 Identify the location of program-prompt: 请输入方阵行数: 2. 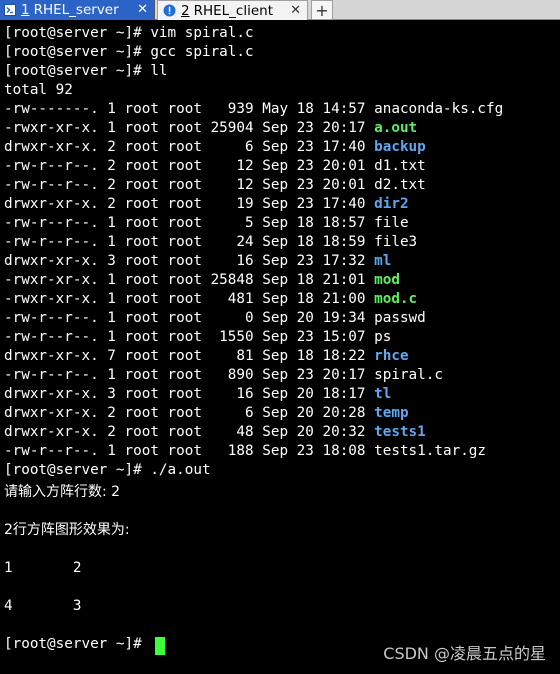
(62, 492).